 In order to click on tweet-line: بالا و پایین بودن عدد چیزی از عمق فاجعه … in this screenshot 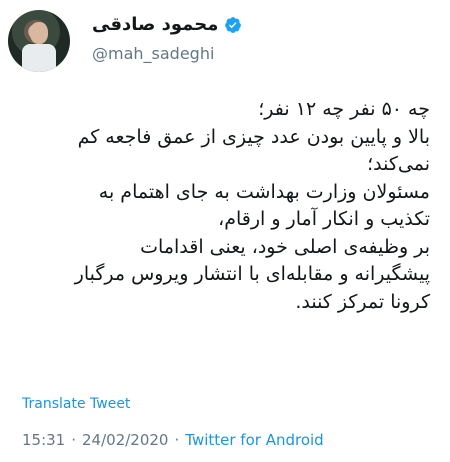, I will do `click(253, 136)`.